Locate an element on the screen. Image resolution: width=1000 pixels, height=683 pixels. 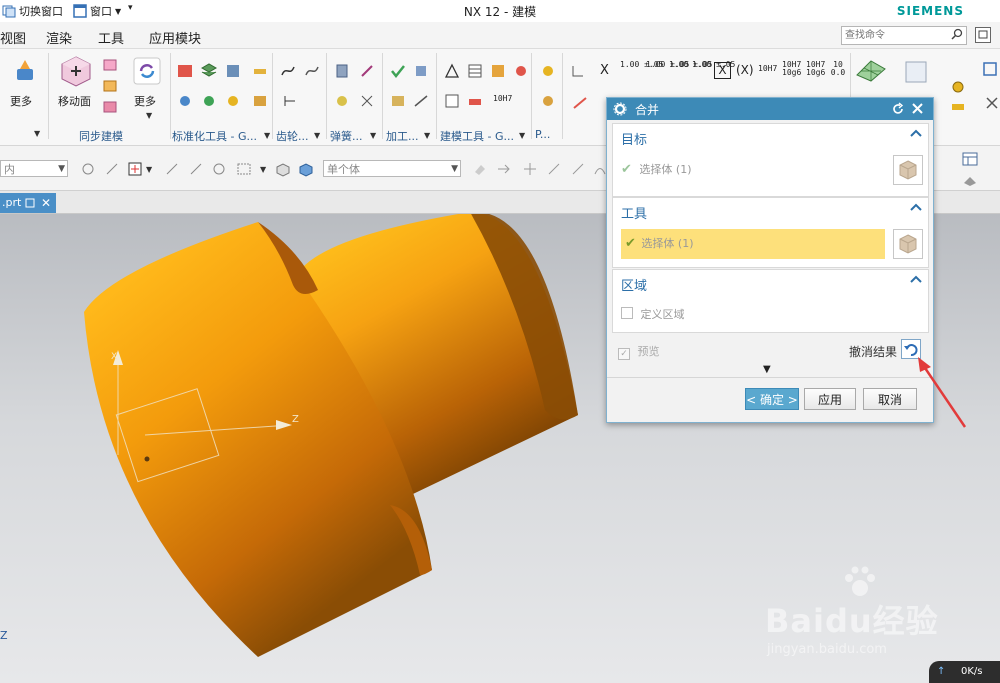
inspect-icon is located at coordinates (475, 101).